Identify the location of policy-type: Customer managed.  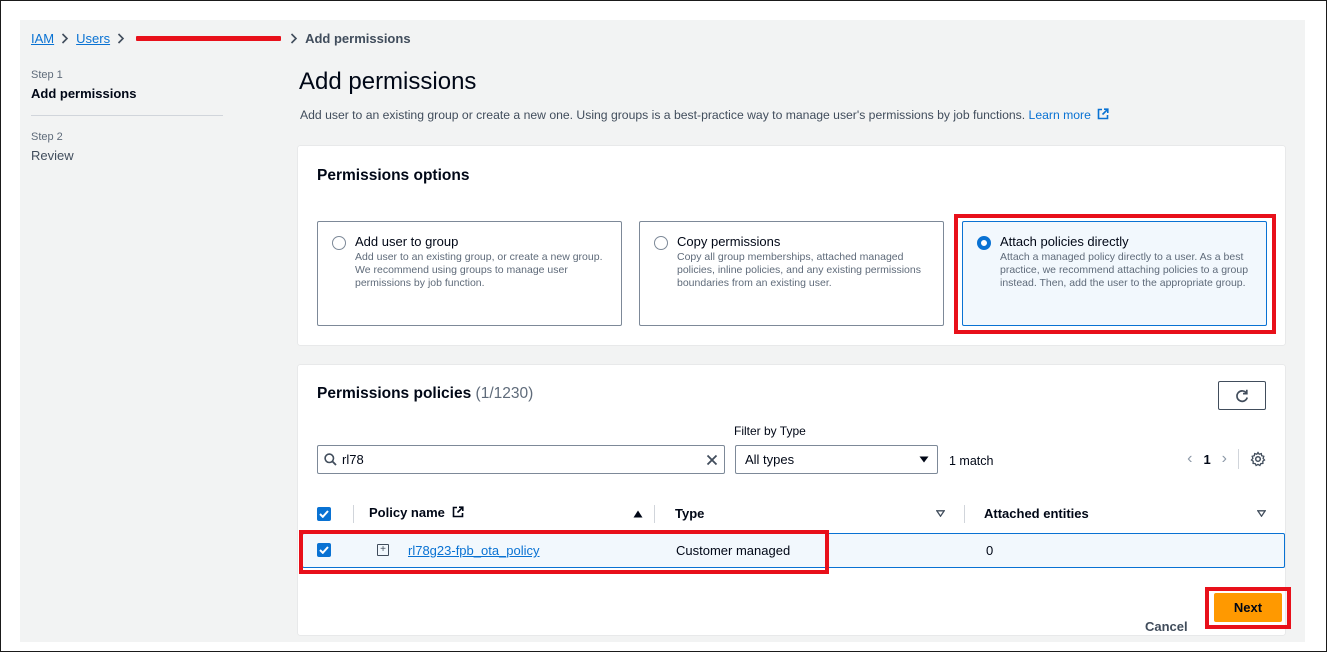
(733, 550).